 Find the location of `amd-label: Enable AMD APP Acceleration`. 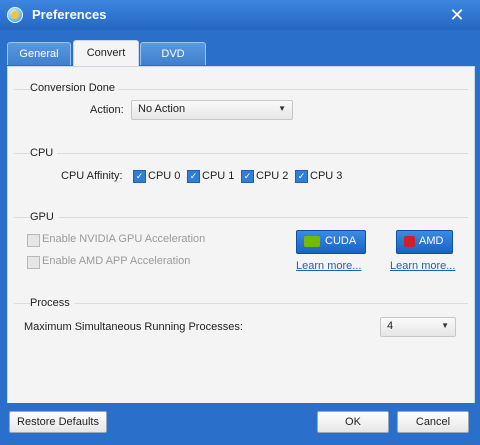

amd-label: Enable AMD APP Acceleration is located at coordinates (116, 261).